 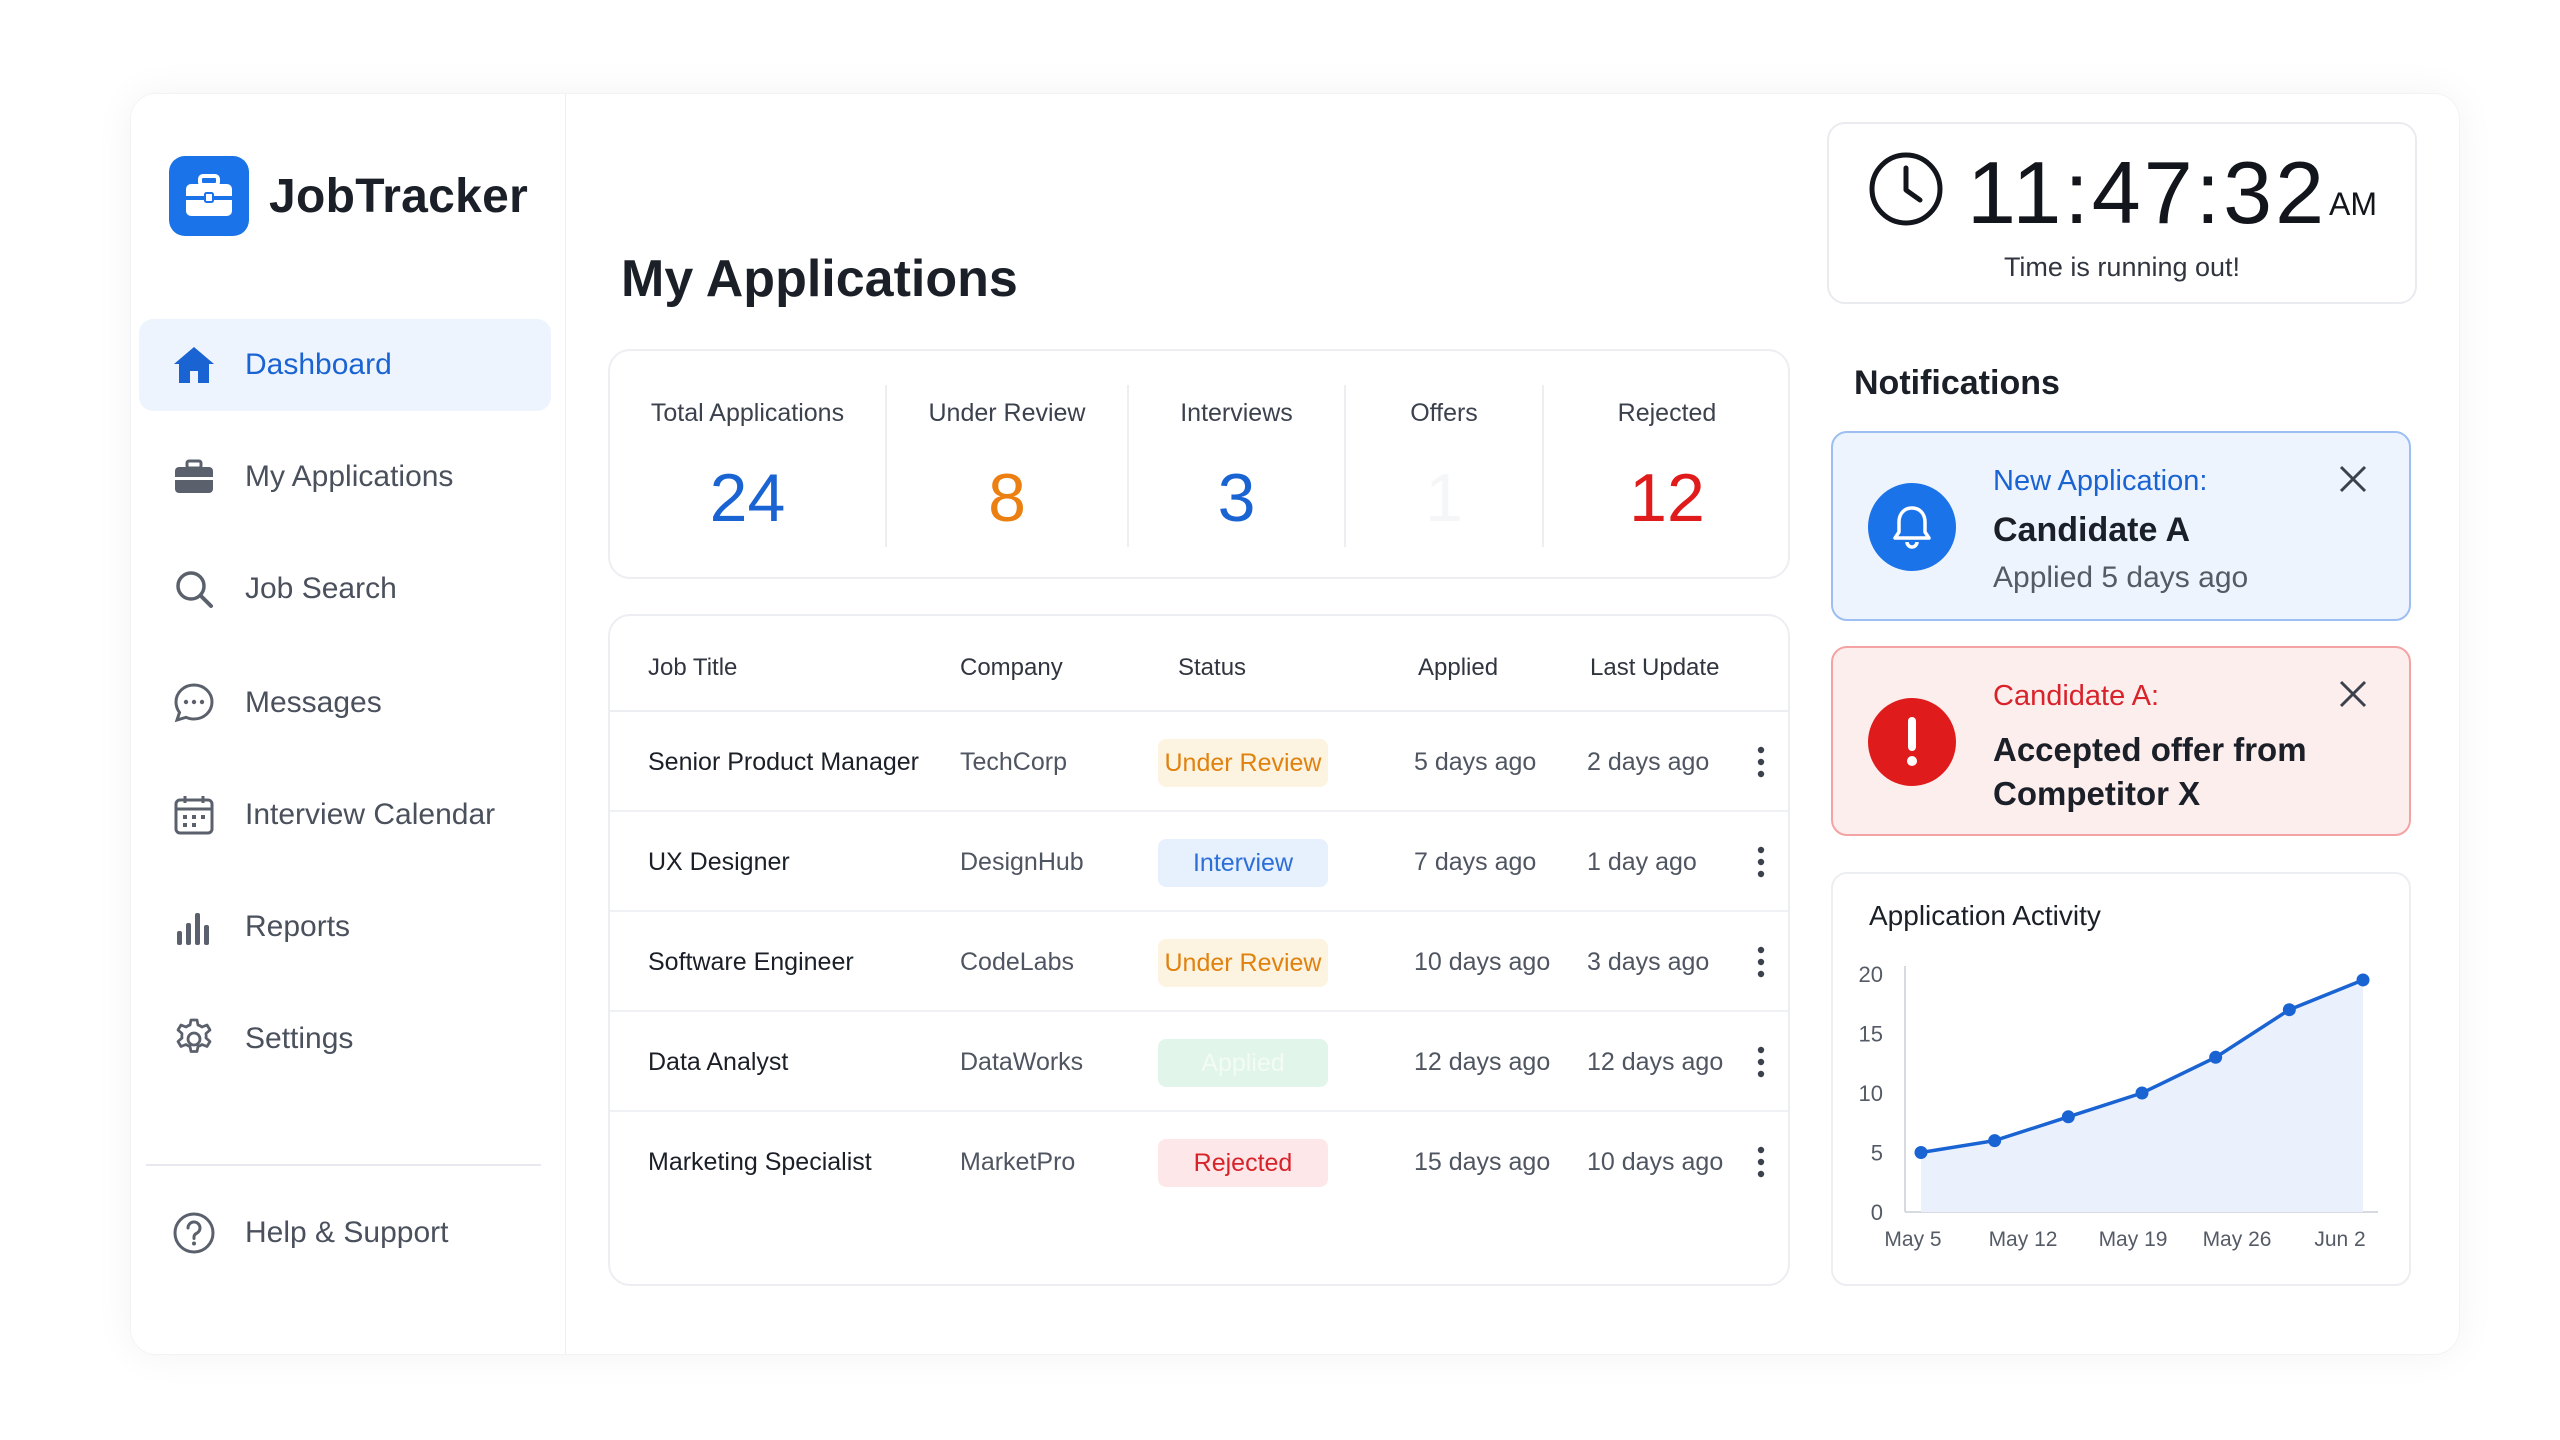 I want to click on sidebar-divider, so click(x=343, y=1165).